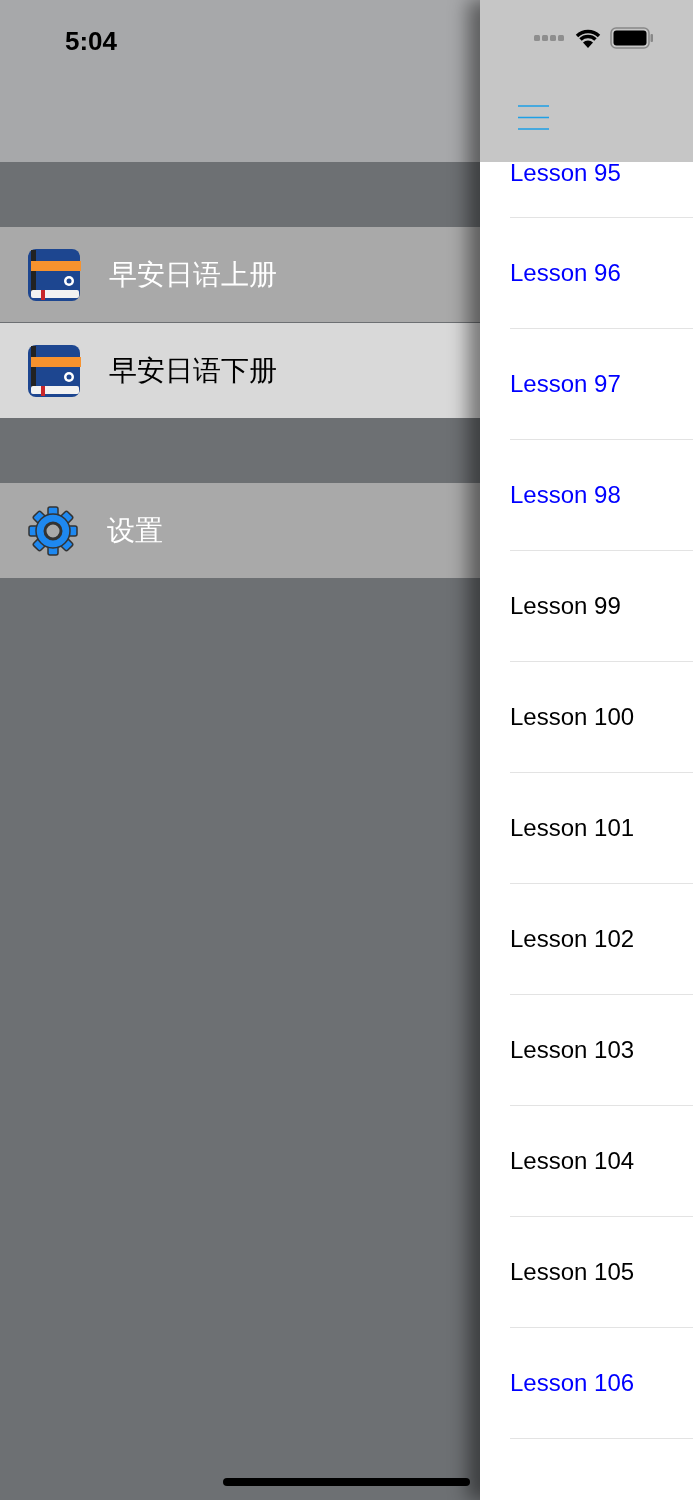 The image size is (693, 1500). What do you see at coordinates (572, 717) in the screenshot?
I see `lesson-title: Lesson 100` at bounding box center [572, 717].